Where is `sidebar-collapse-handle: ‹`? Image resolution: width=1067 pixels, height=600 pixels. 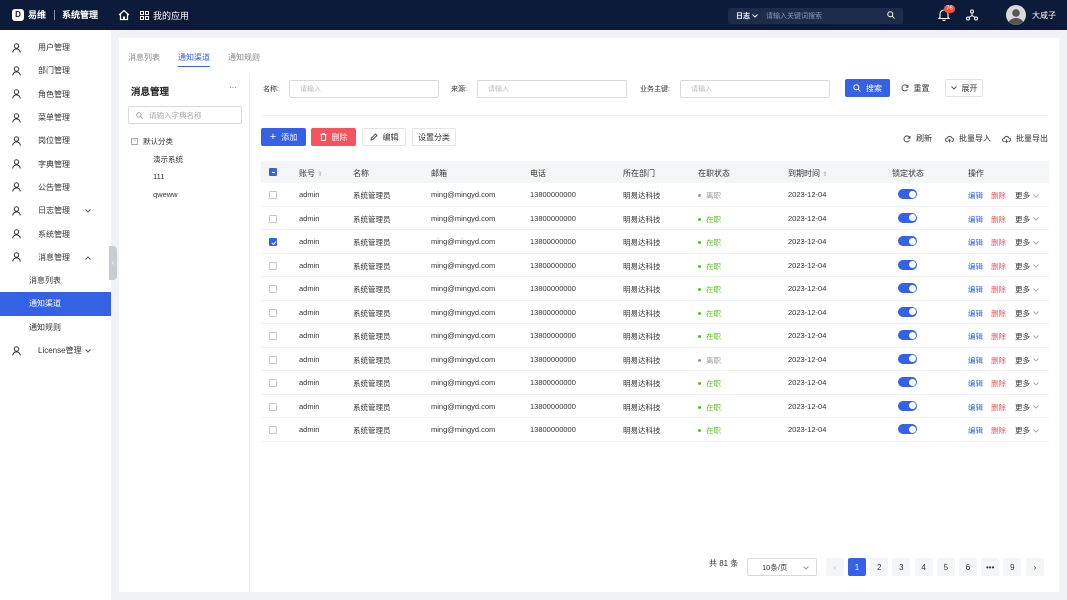 sidebar-collapse-handle: ‹ is located at coordinates (113, 263).